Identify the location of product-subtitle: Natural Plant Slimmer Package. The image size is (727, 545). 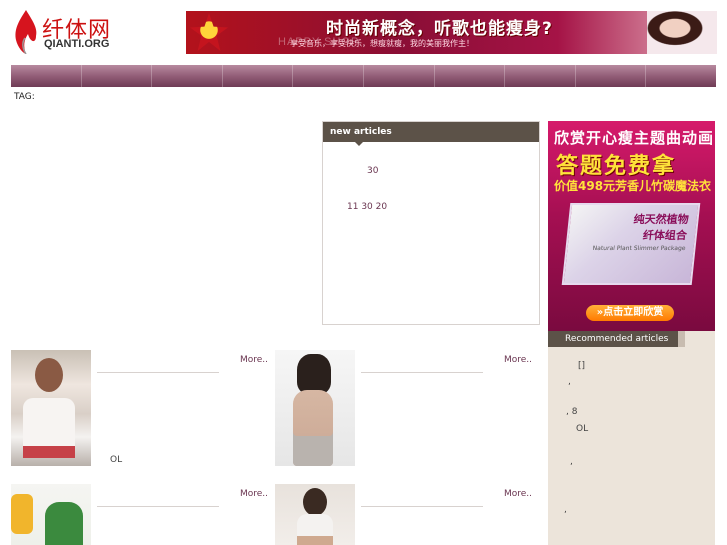
(639, 248).